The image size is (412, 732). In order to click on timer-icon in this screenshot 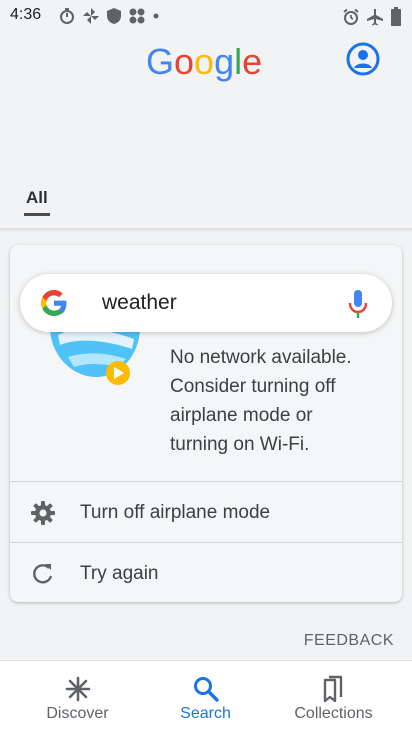, I will do `click(67, 16)`.